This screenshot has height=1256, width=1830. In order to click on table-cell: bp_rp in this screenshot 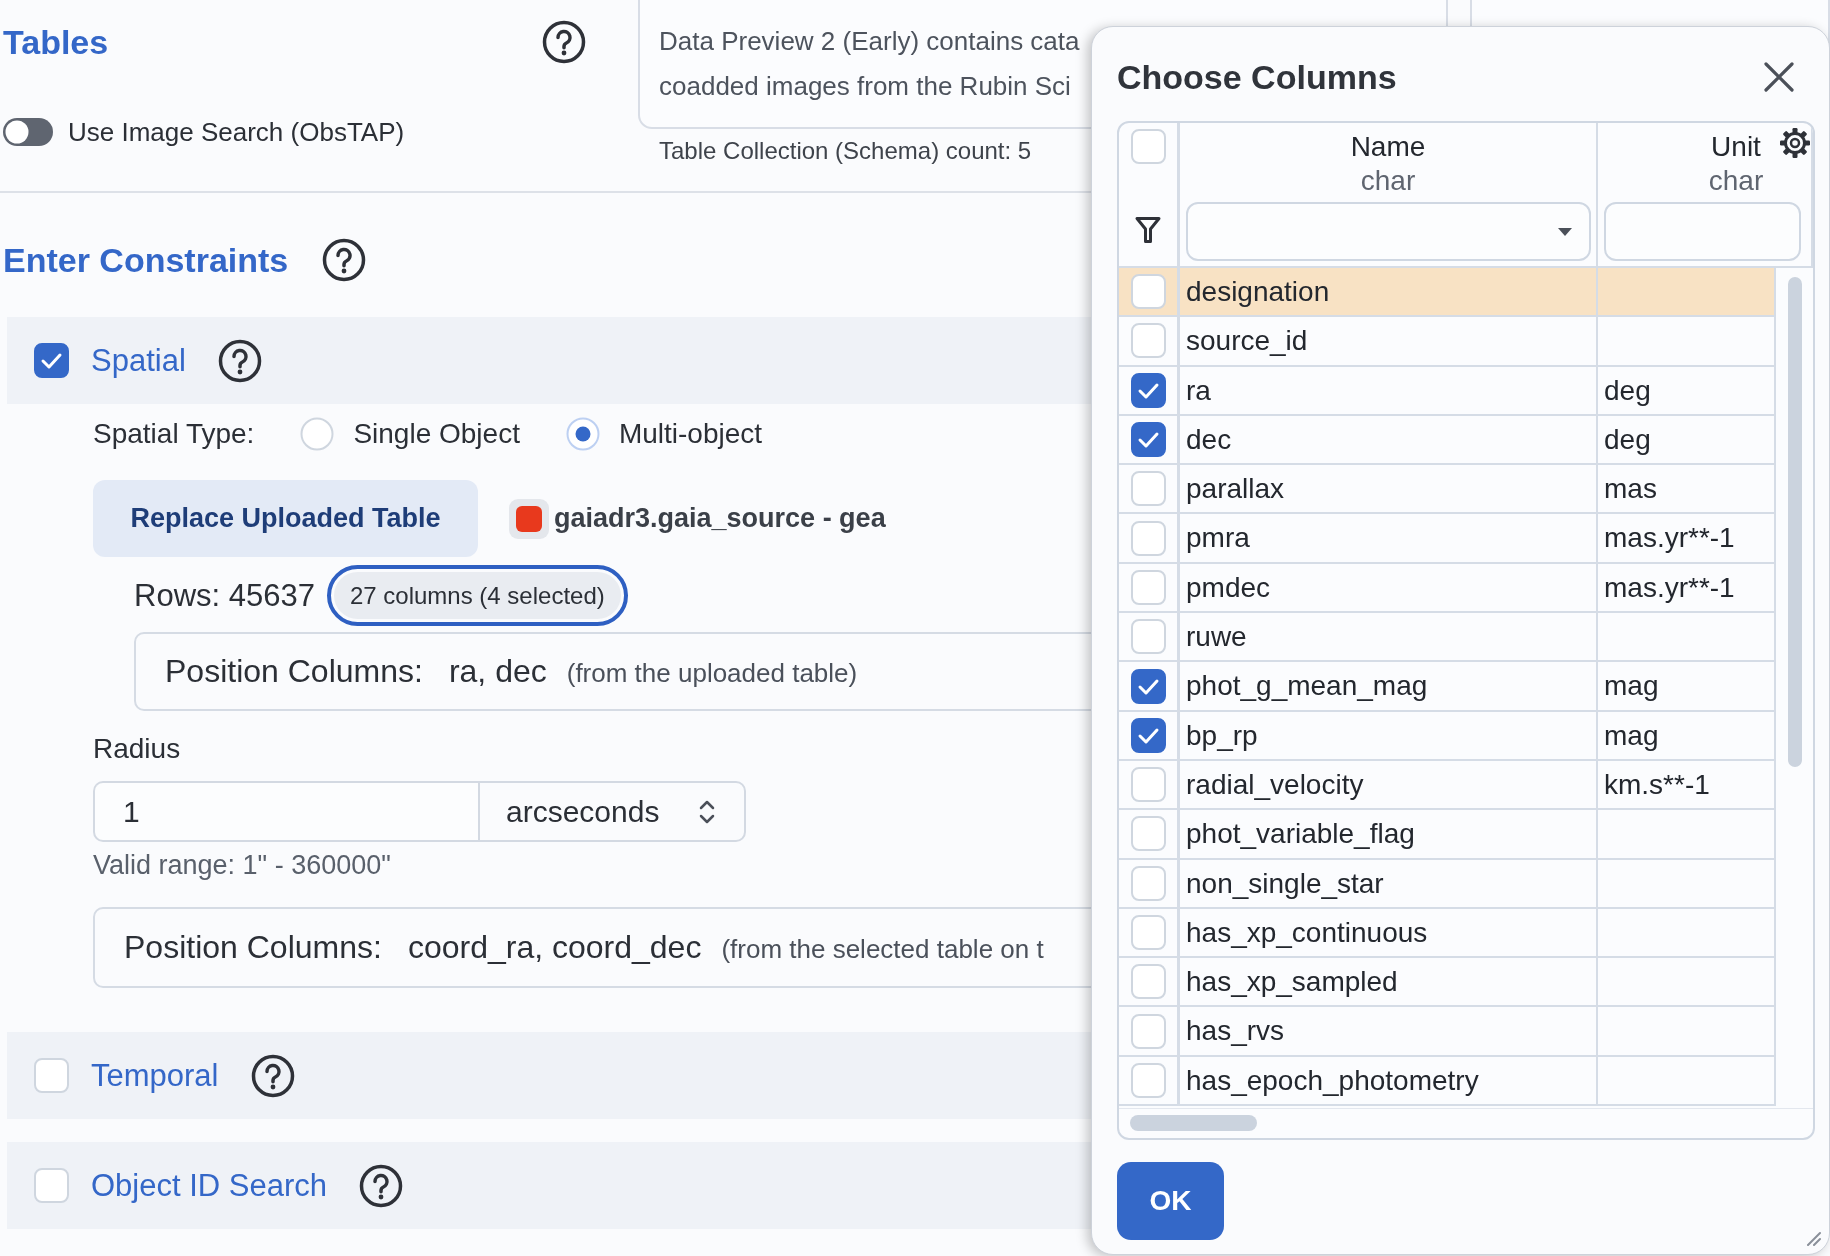, I will do `click(1389, 735)`.